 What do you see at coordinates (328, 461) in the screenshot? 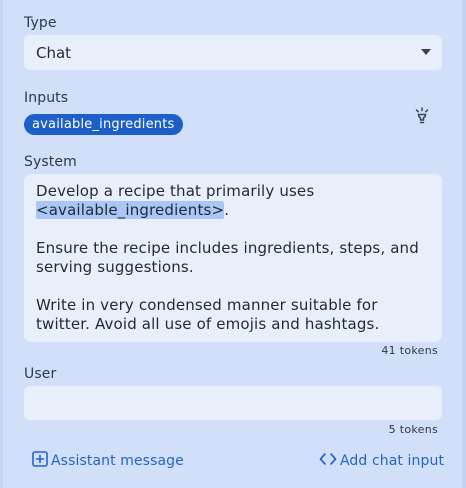
I see `code-brackets-icon` at bounding box center [328, 461].